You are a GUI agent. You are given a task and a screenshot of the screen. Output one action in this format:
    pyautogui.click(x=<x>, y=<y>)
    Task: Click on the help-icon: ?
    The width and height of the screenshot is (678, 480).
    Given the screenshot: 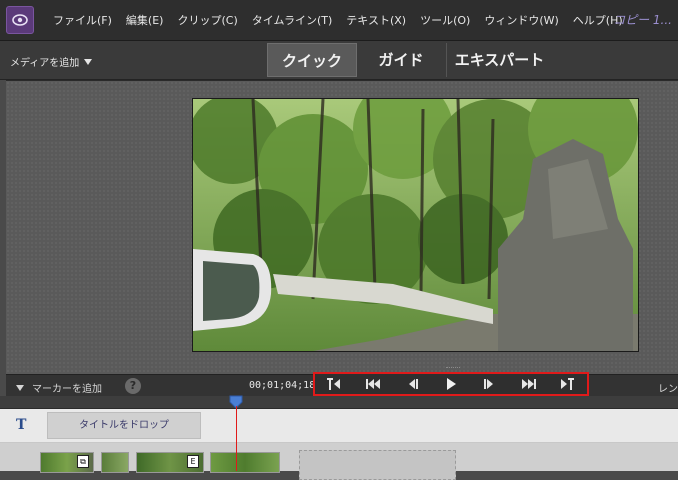 What is the action you would take?
    pyautogui.click(x=133, y=386)
    